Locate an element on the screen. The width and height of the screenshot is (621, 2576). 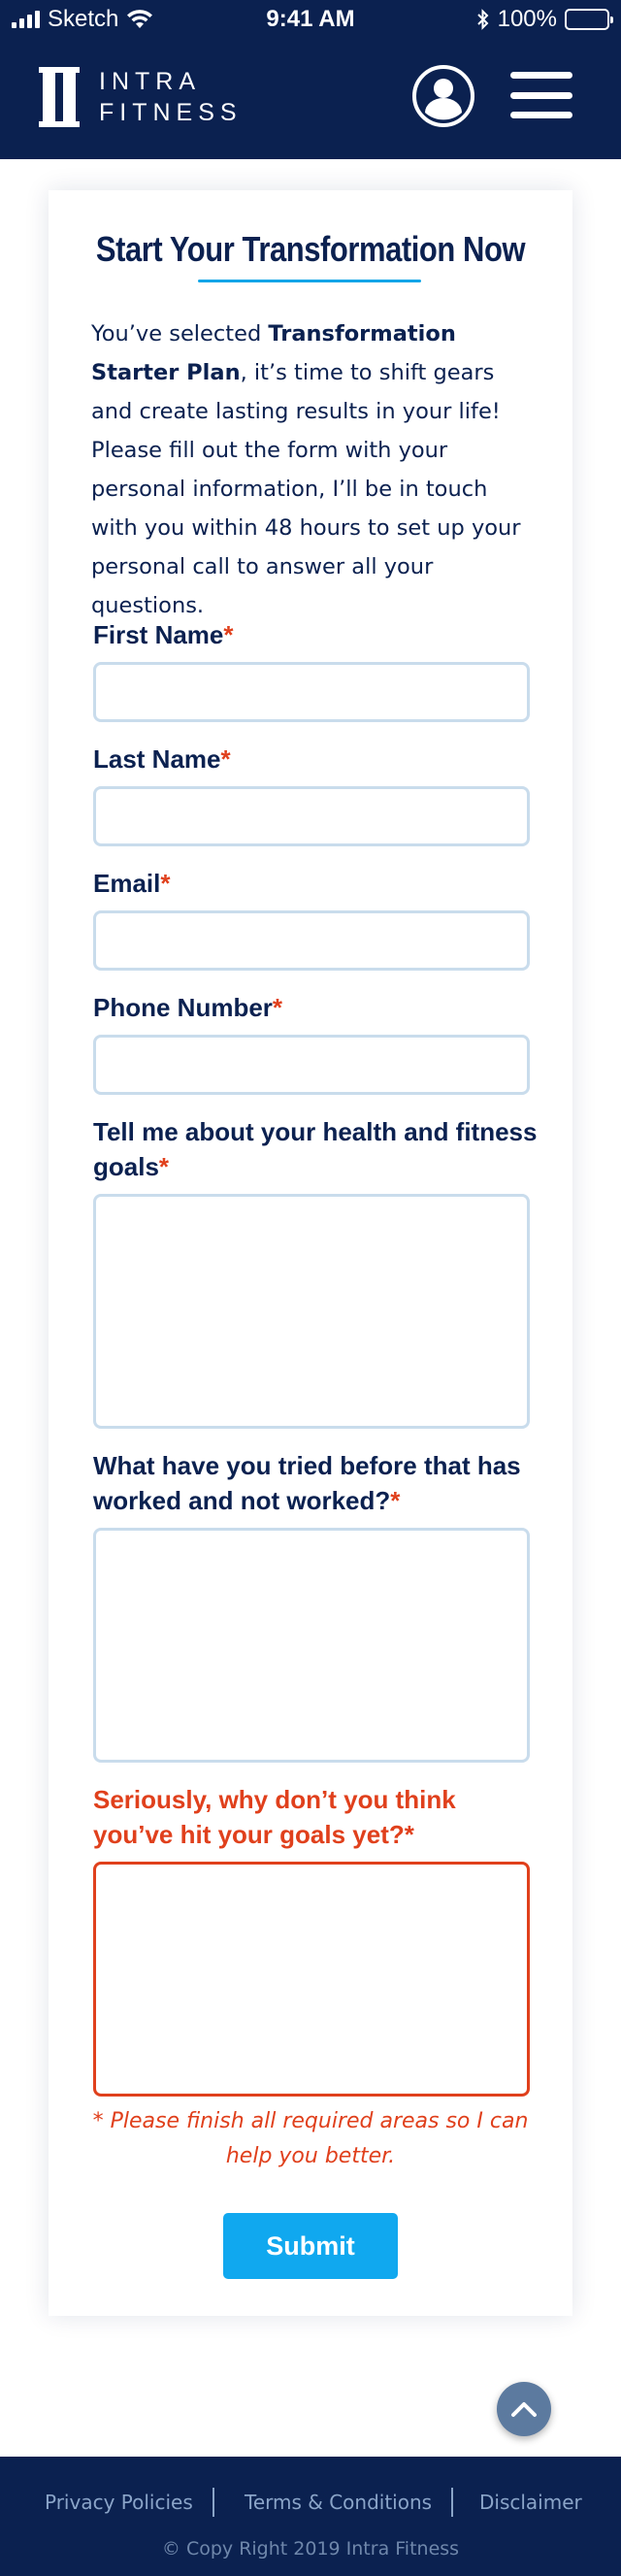
phone-number-label: Phone Number* is located at coordinates (188, 1007).